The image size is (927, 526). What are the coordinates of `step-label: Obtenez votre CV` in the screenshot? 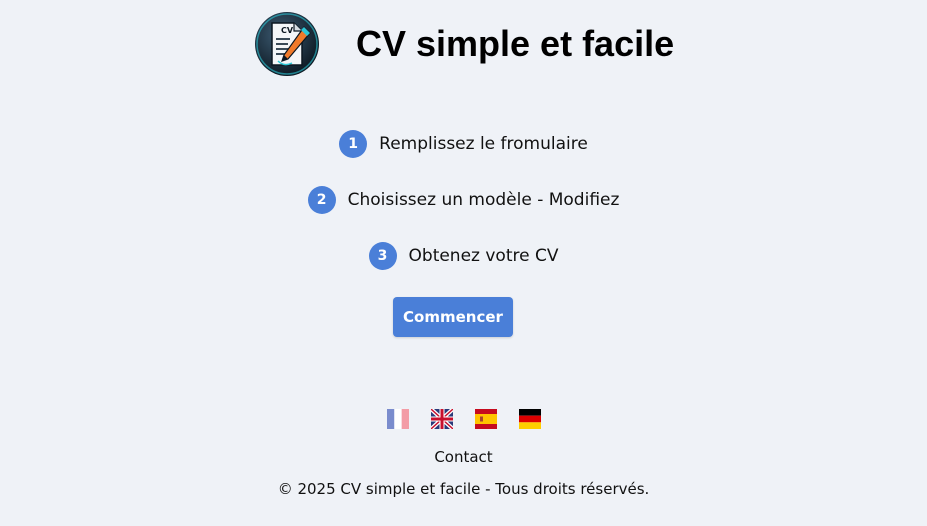 It's located at (483, 256).